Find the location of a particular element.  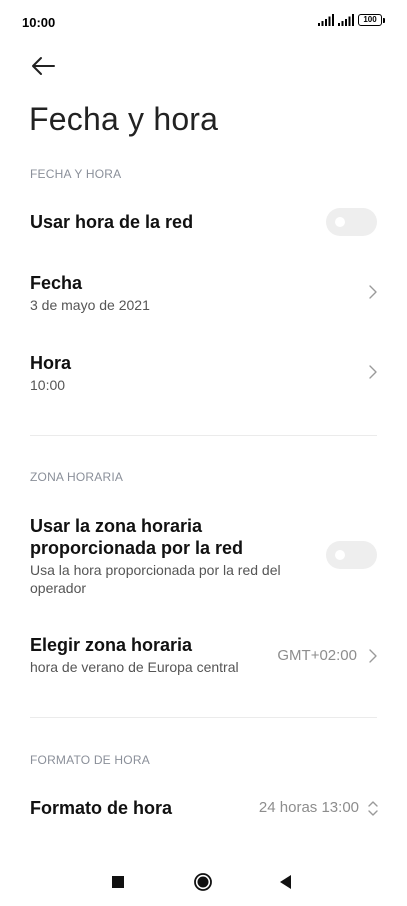

time-row: Hora 10:00 is located at coordinates (203, 375).